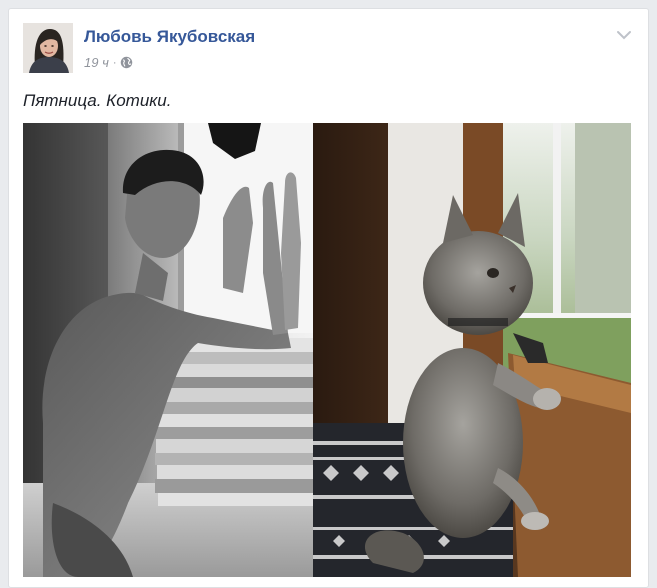 The width and height of the screenshot is (657, 588). What do you see at coordinates (624, 35) in the screenshot?
I see `chevron-down-icon` at bounding box center [624, 35].